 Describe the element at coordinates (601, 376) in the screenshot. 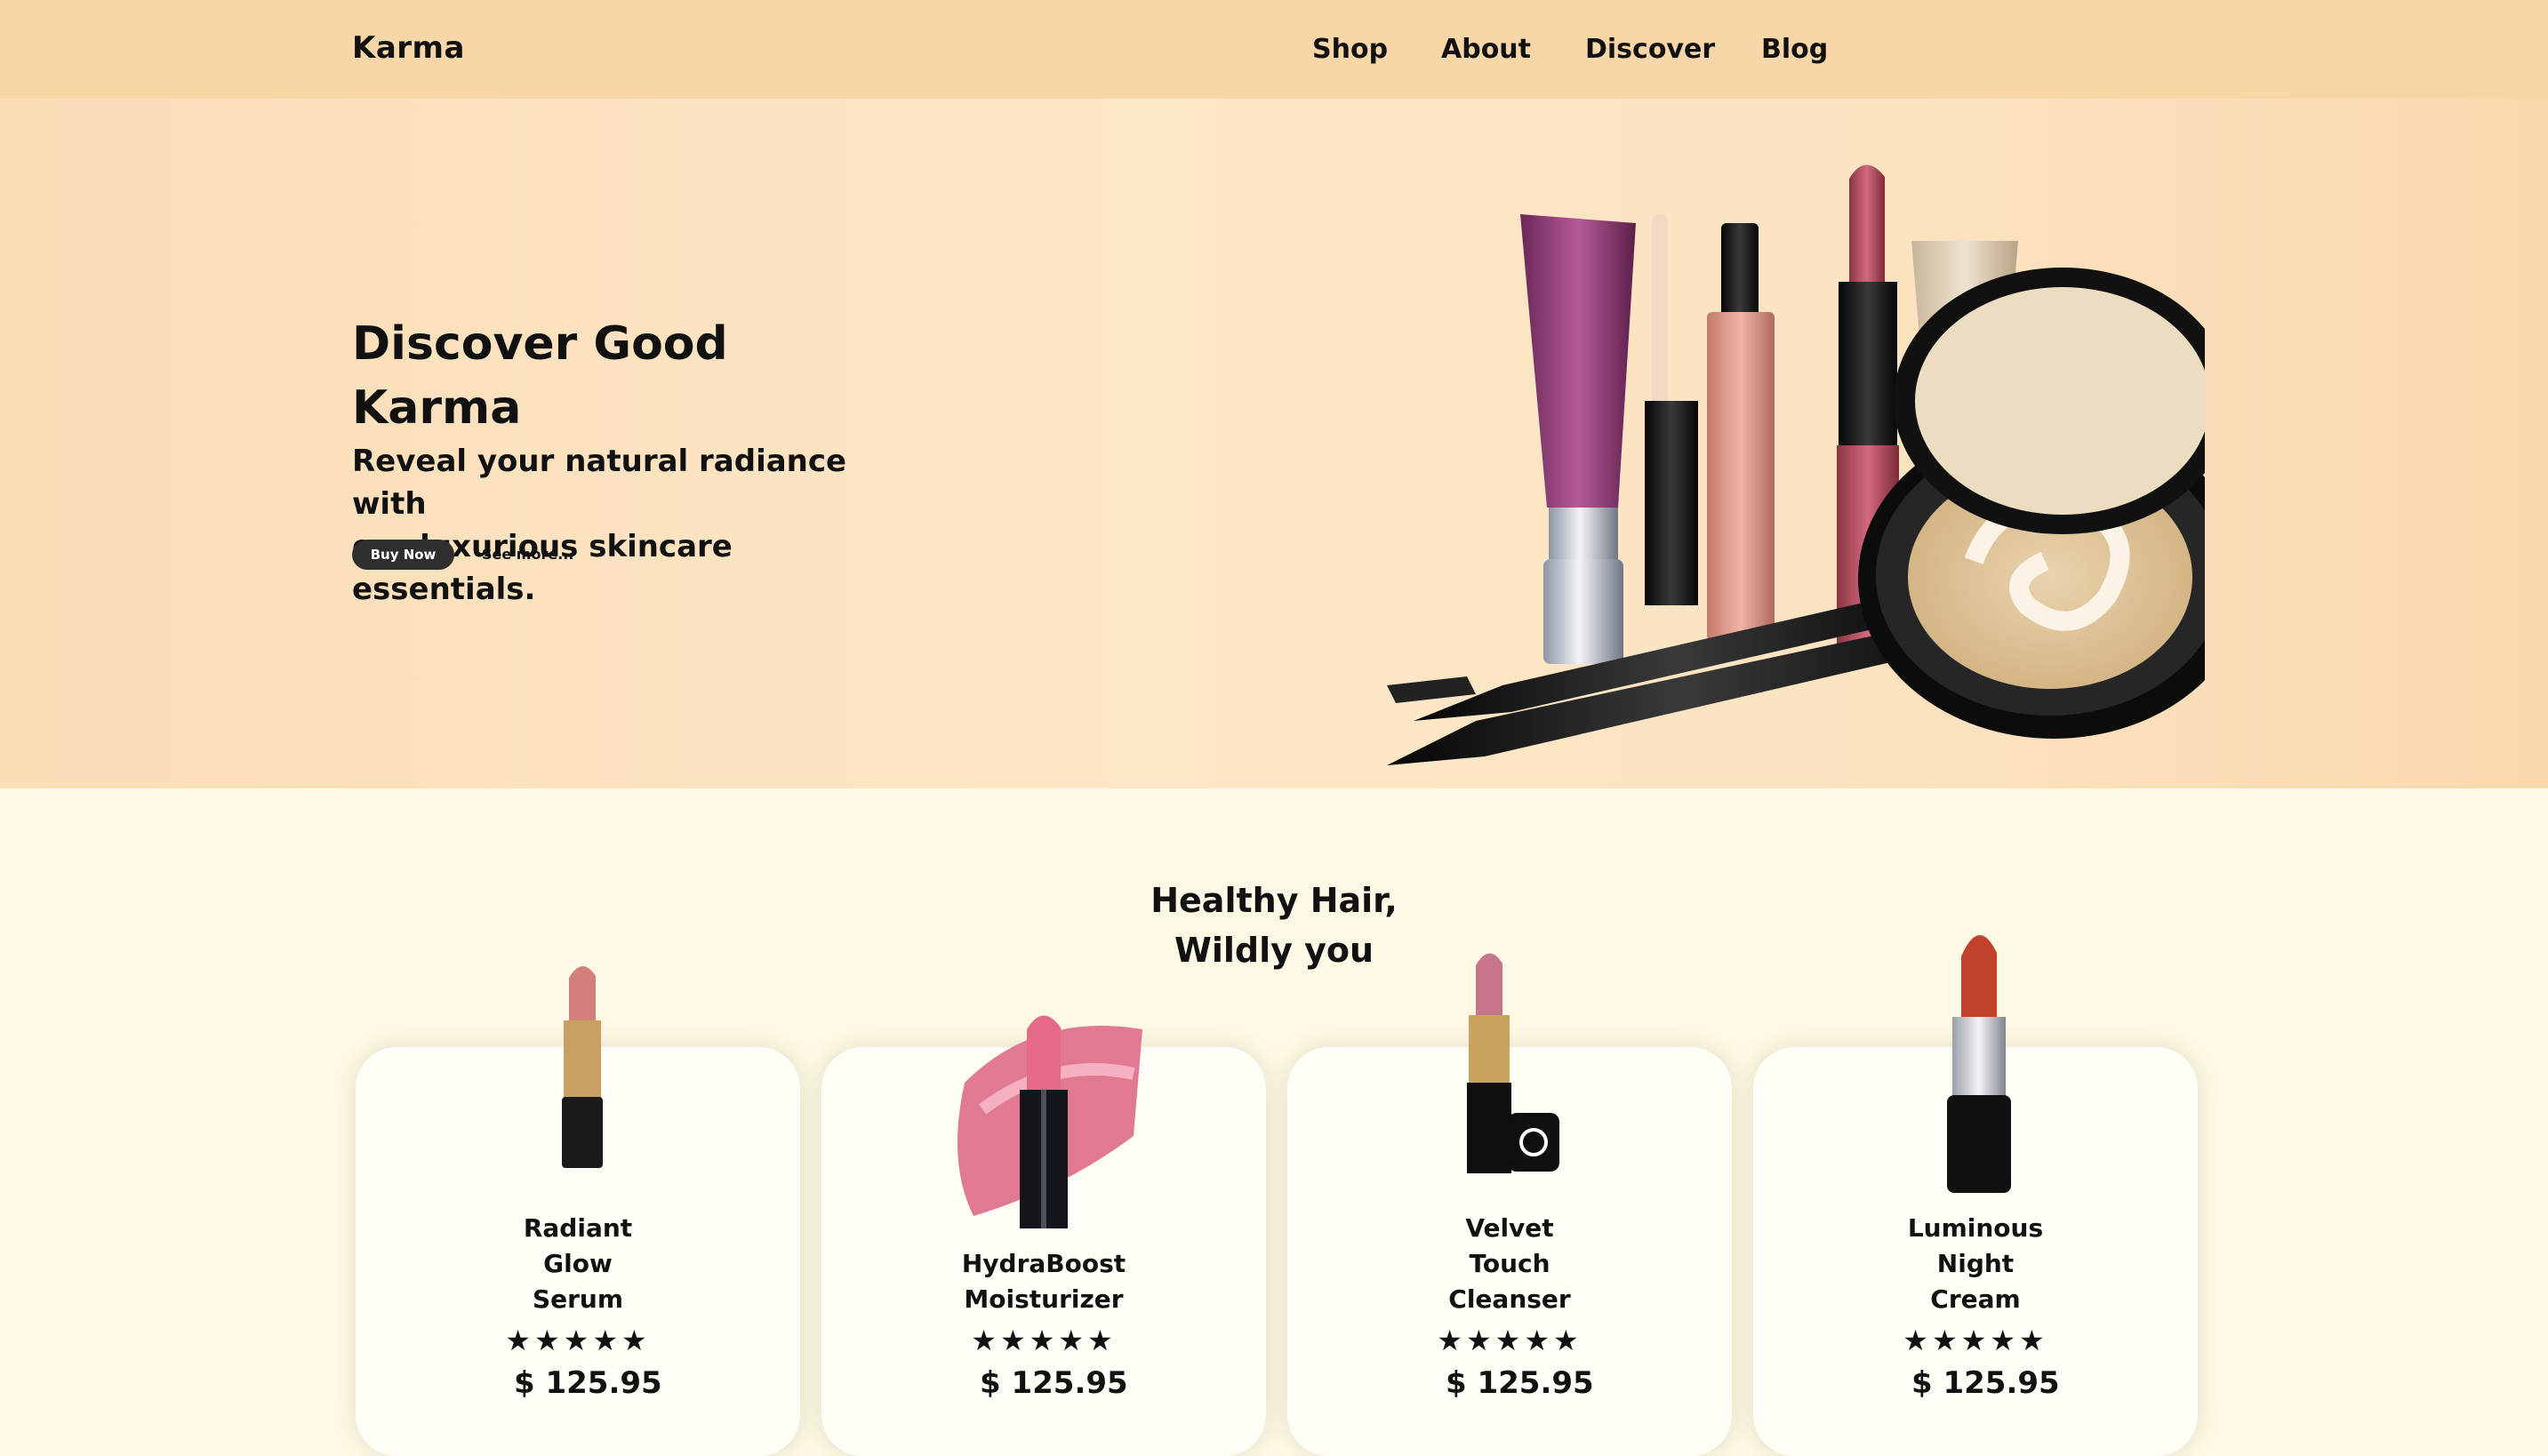

I see `hero-title: Discover Good Karma` at that location.